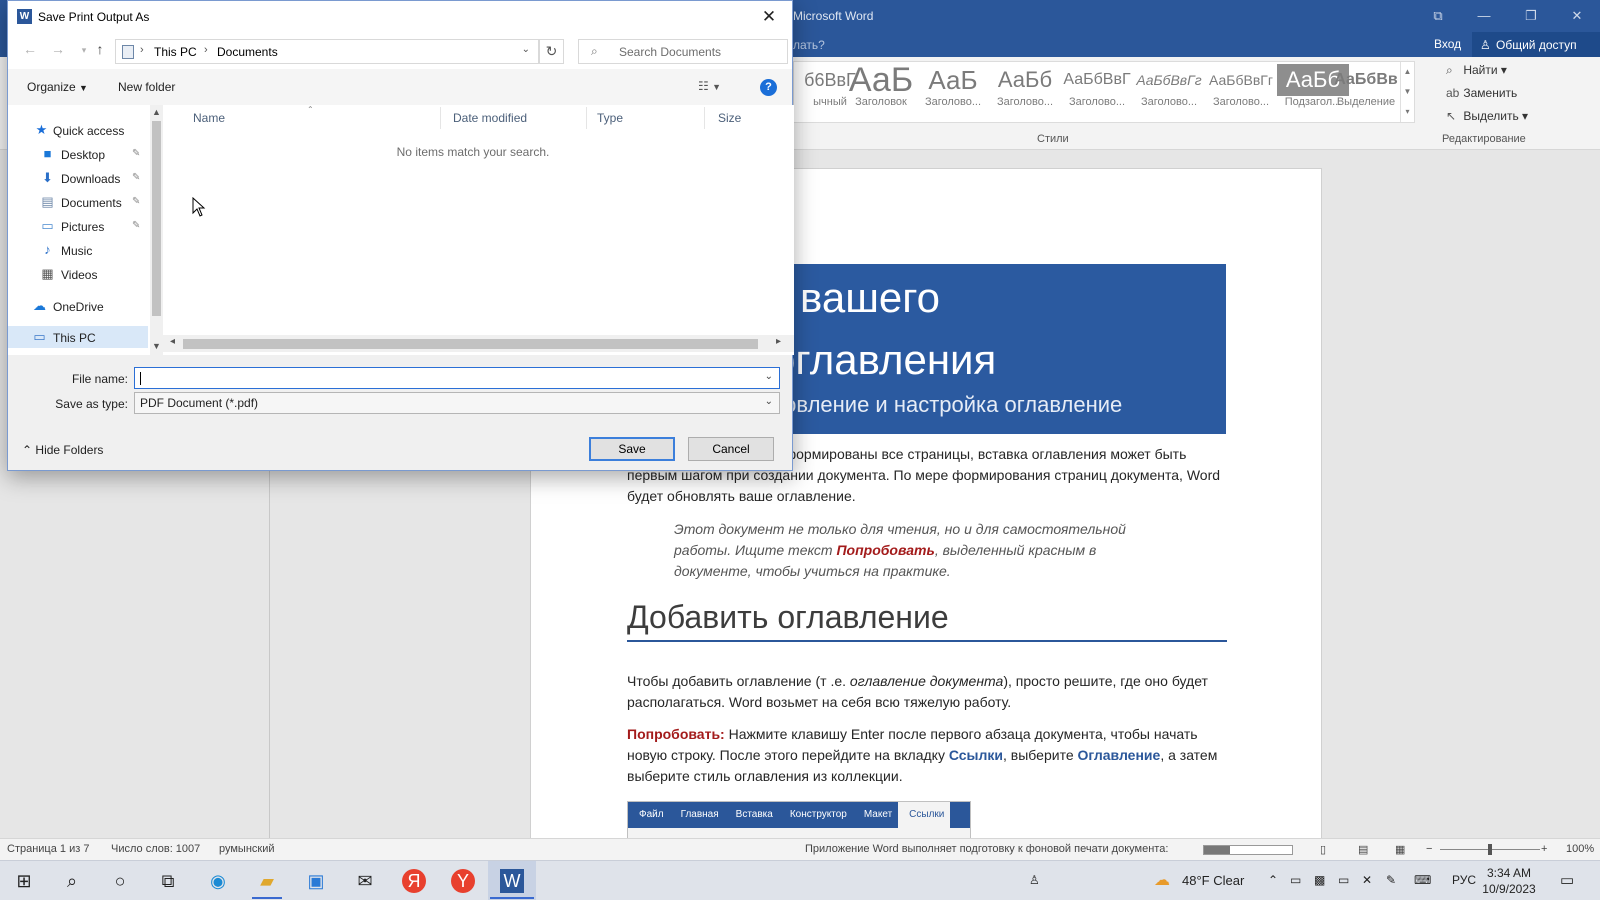 The image size is (1600, 900). Describe the element at coordinates (881, 93) in the screenshot. I see `style-item: АаБ Заголовок` at that location.